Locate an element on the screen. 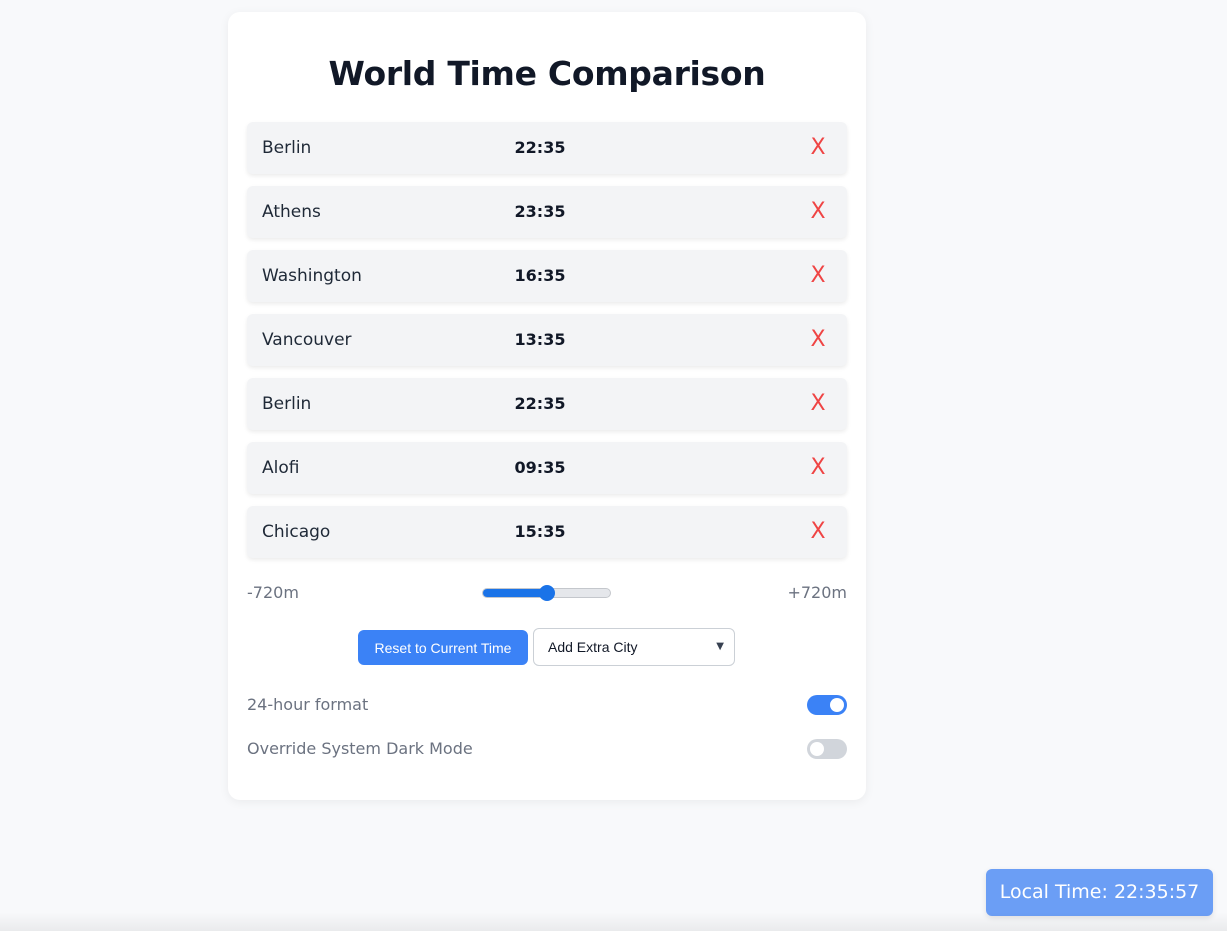 This screenshot has width=1227, height=931. slider-fill is located at coordinates (515, 593).